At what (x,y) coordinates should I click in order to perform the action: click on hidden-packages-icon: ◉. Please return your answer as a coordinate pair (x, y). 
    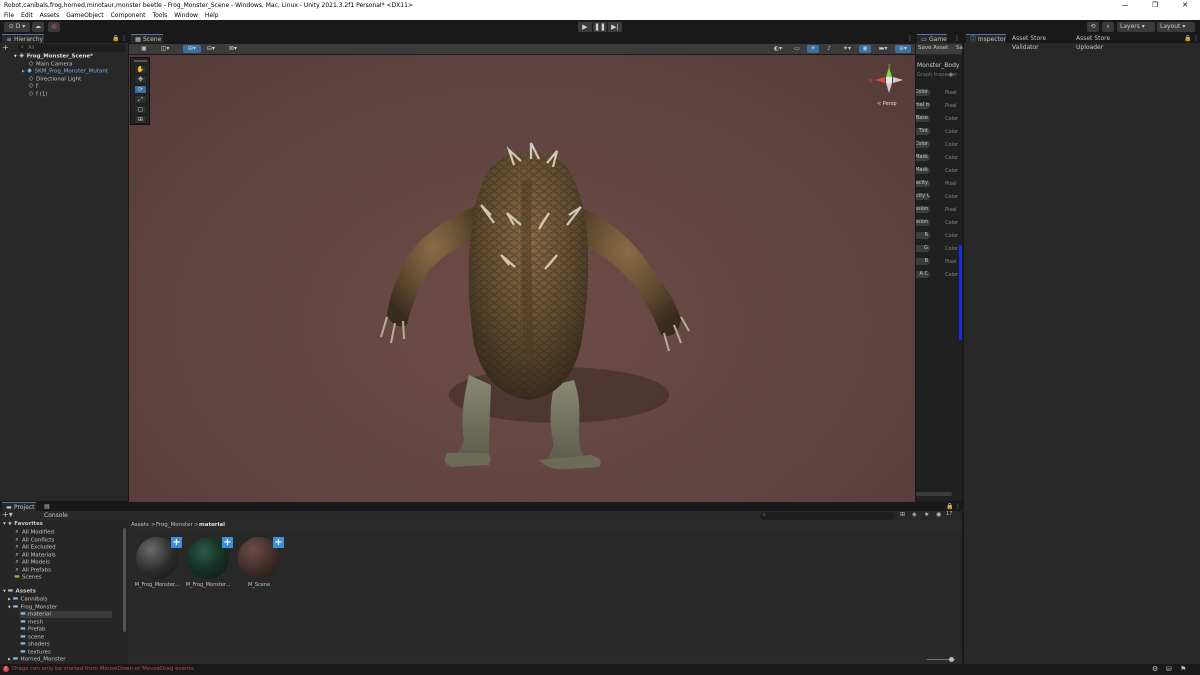
    Looking at the image, I should click on (938, 514).